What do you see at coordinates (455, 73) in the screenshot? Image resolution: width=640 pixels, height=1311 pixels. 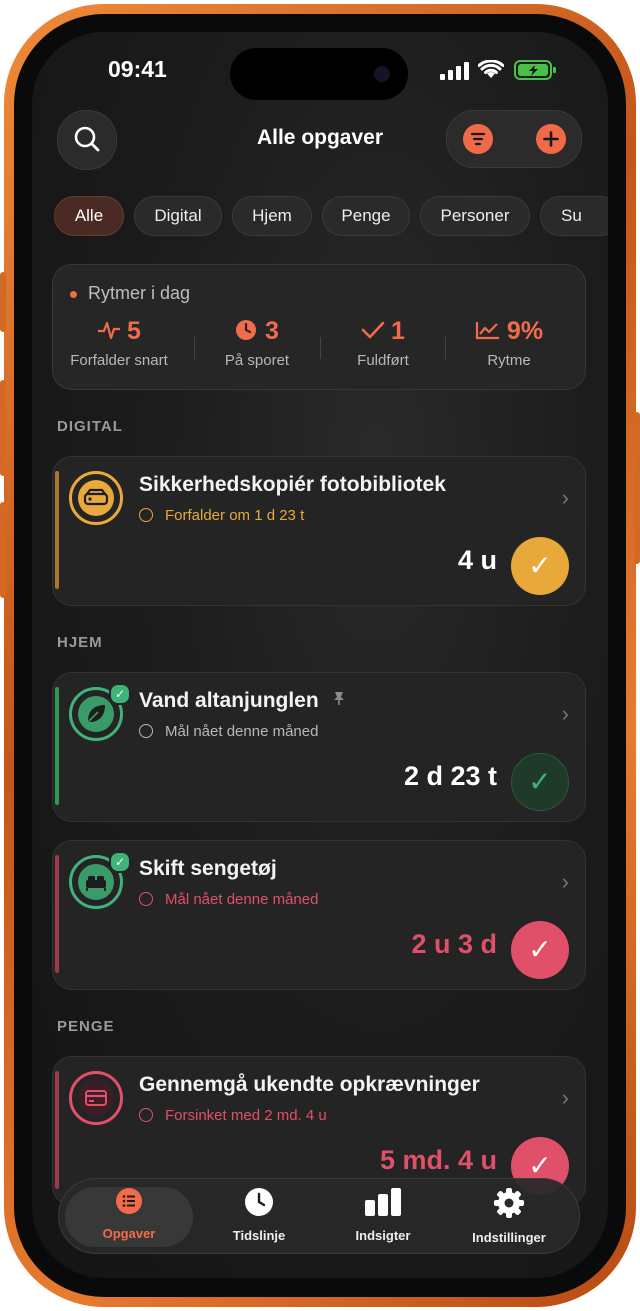 I see `signal-icon` at bounding box center [455, 73].